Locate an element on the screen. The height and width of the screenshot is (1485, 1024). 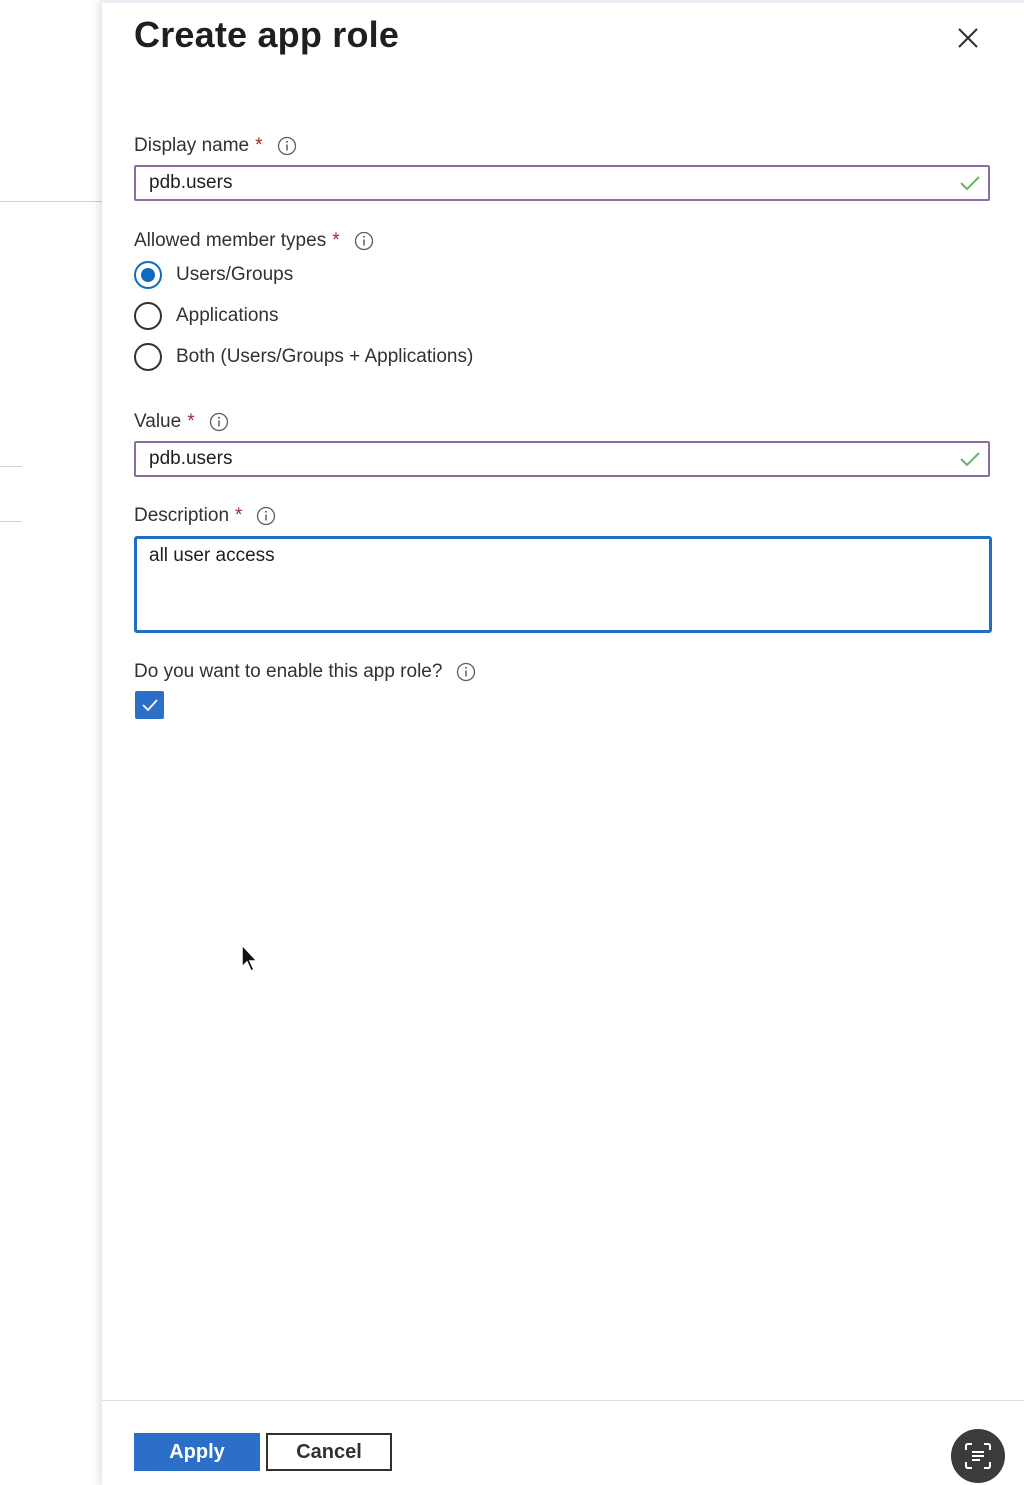
display-name-label-row: Display name * is located at coordinates (215, 146).